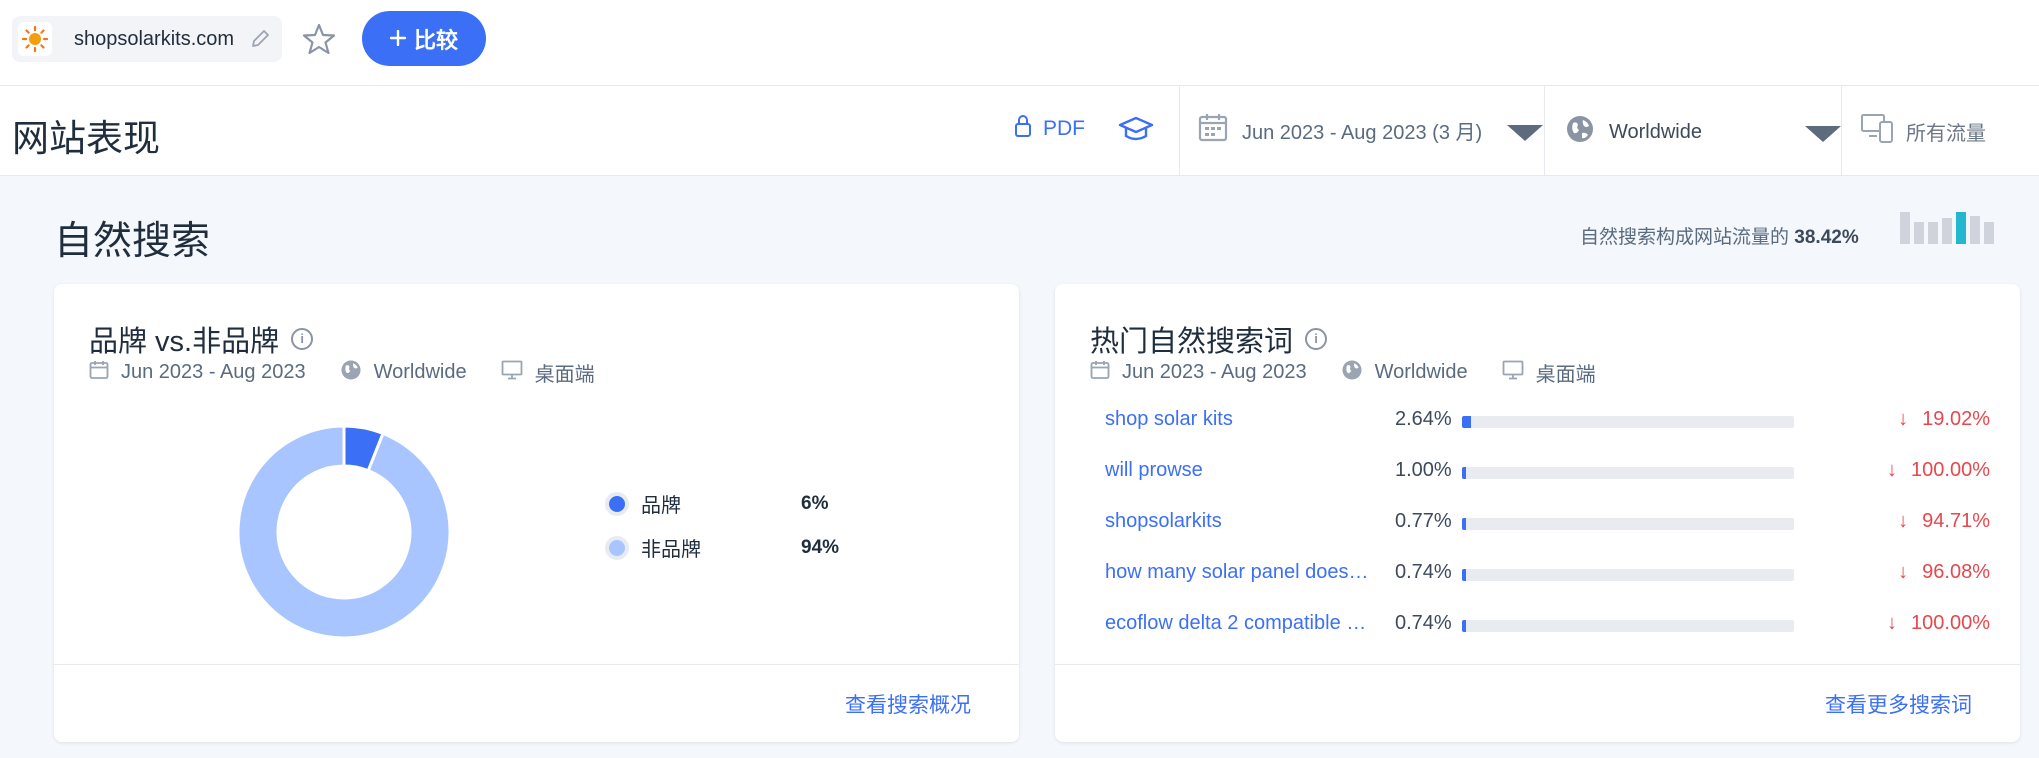 This screenshot has width=2039, height=758. I want to click on keyword-share-bar, so click(1628, 473).